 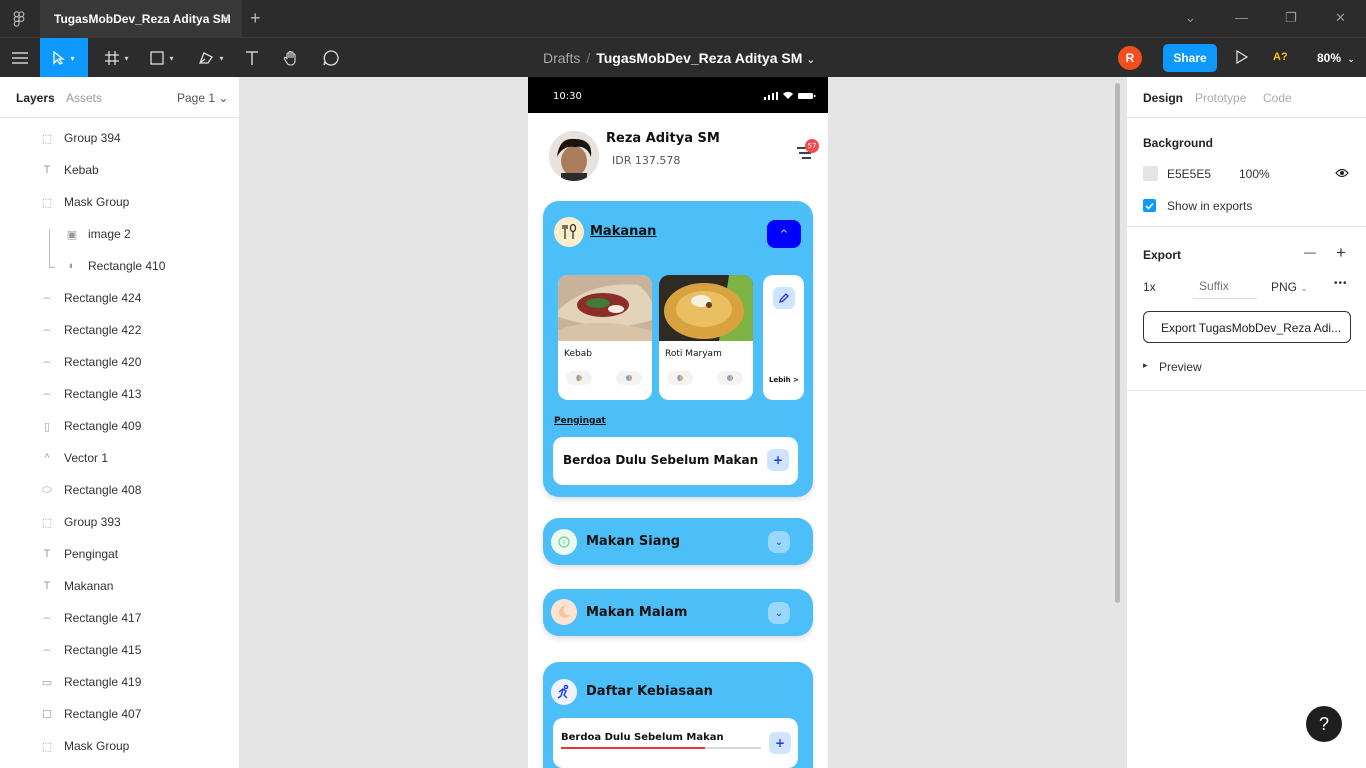 I want to click on layer-row: ▭ Rectangle 419, so click(x=119, y=682).